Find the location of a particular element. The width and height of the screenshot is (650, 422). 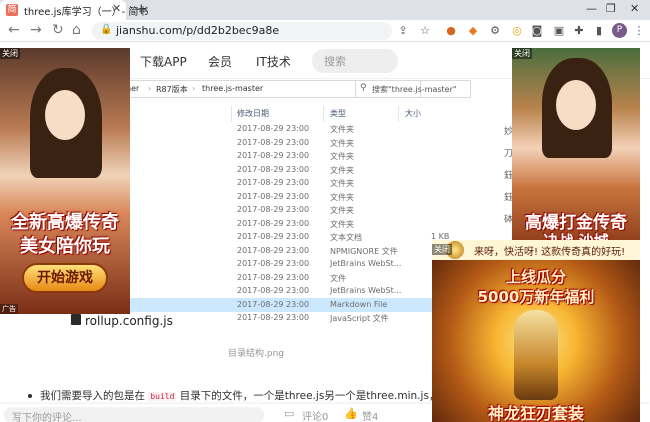

file-type: 文件 is located at coordinates (338, 278).